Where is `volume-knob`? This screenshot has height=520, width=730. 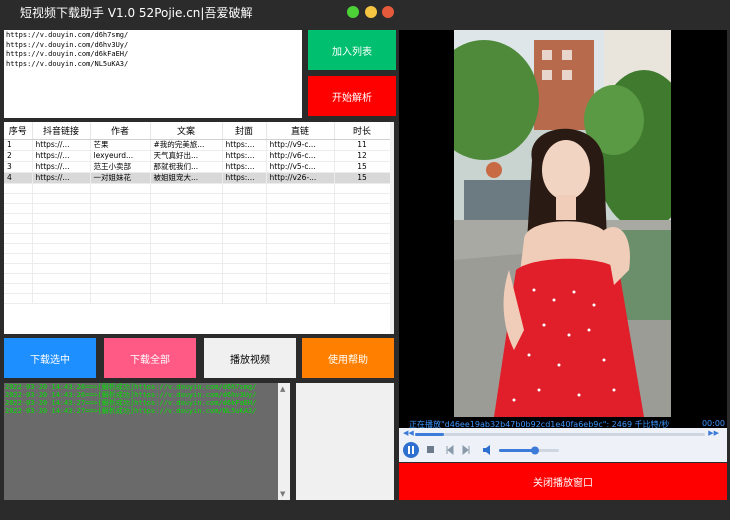 volume-knob is located at coordinates (535, 450).